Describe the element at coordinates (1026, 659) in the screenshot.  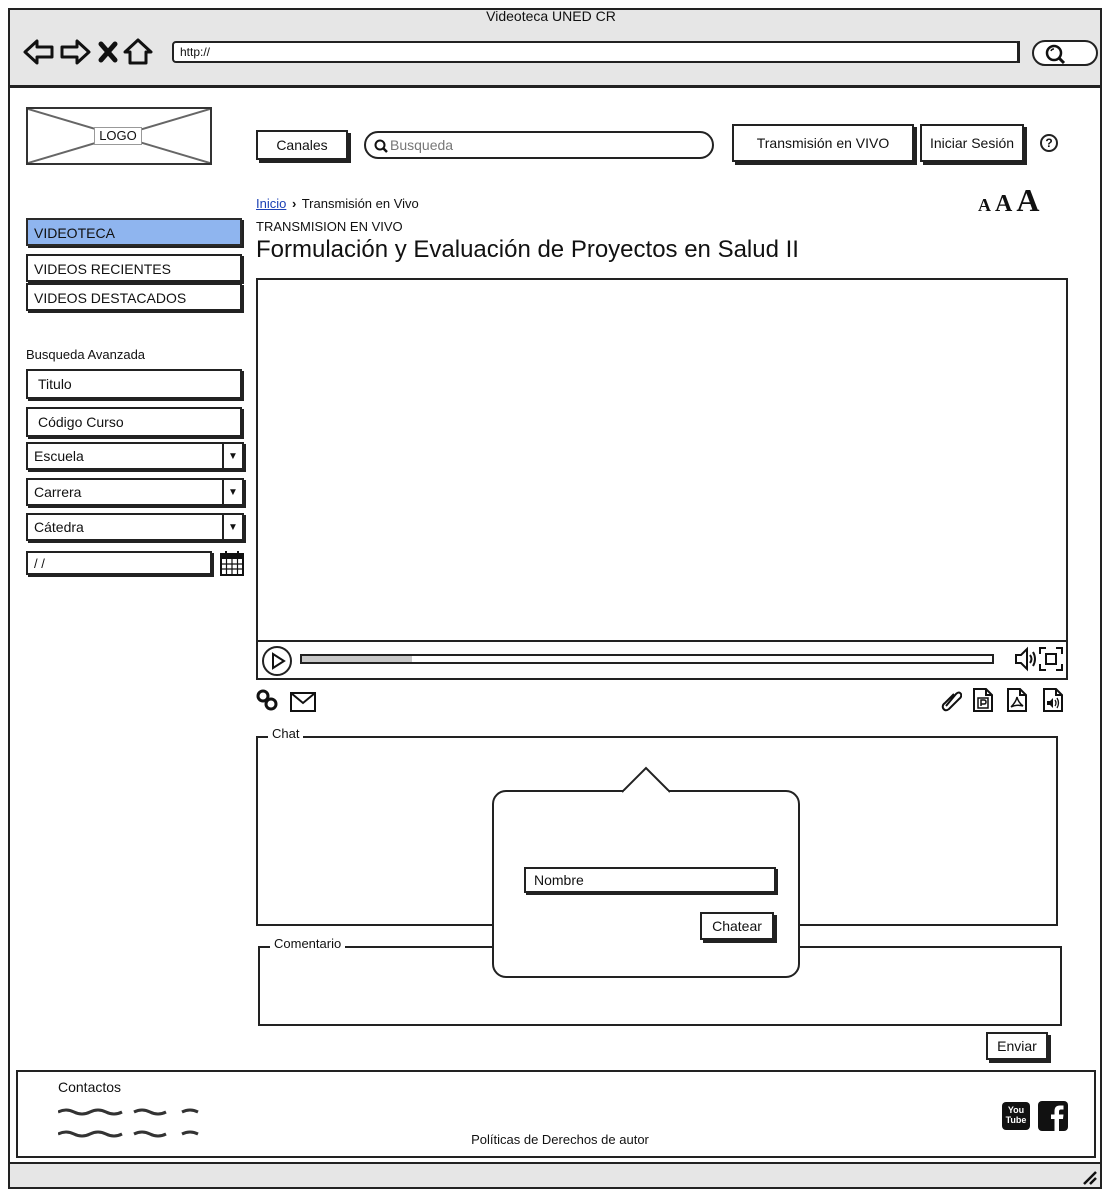
I see `volume-icon` at that location.